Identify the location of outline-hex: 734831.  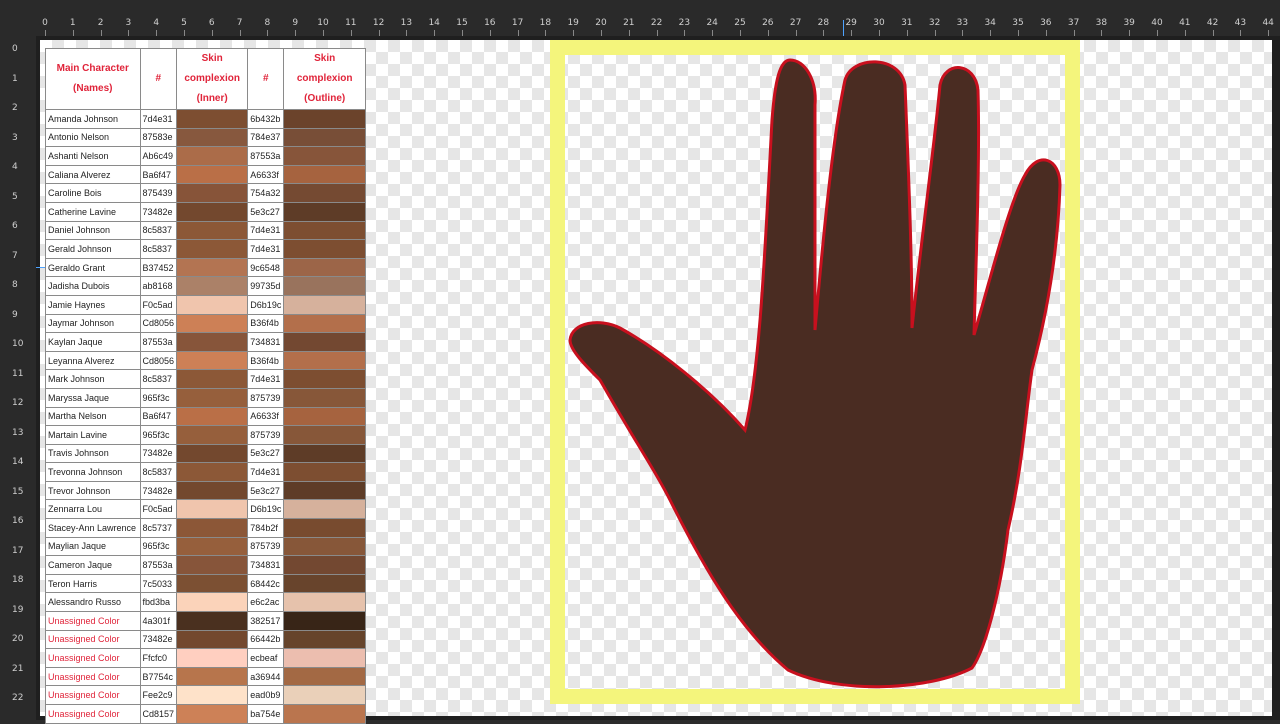
(266, 342).